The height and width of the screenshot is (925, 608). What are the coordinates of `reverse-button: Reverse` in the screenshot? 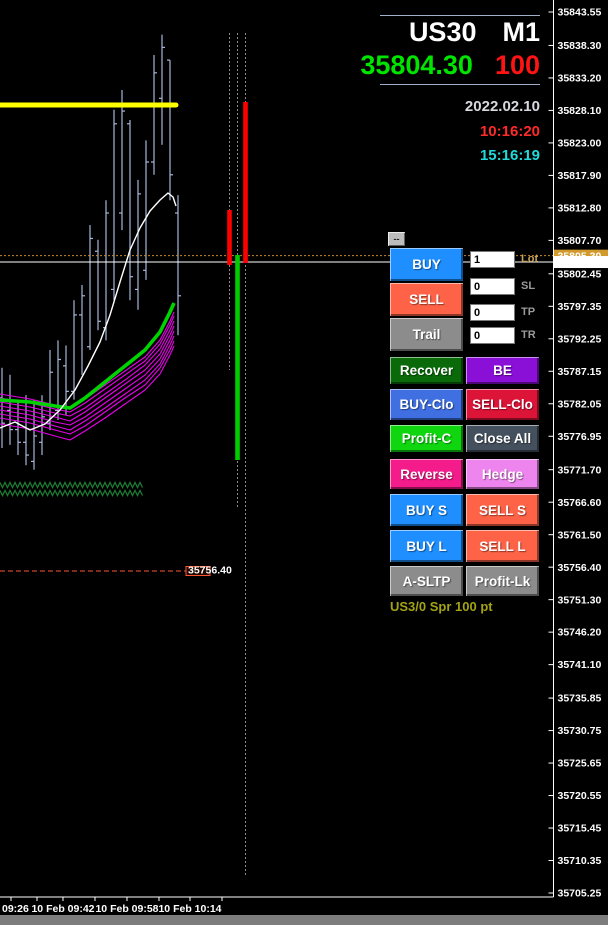 It's located at (426, 474).